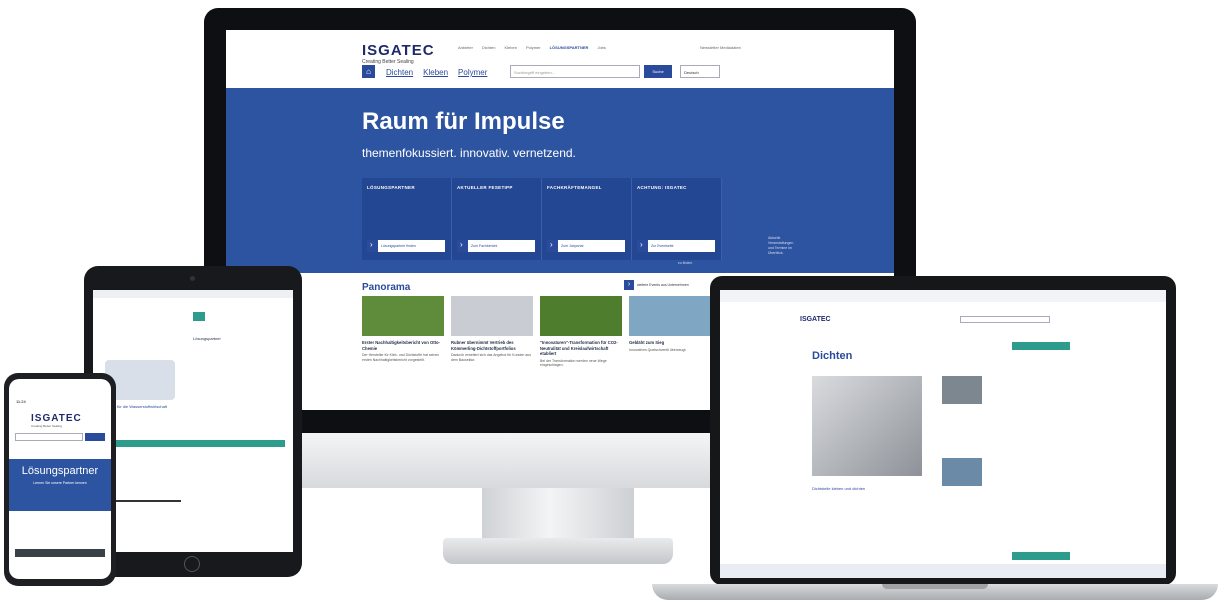 The image size is (1218, 601). I want to click on phone-logo-text: ISGATEC, so click(56, 418).